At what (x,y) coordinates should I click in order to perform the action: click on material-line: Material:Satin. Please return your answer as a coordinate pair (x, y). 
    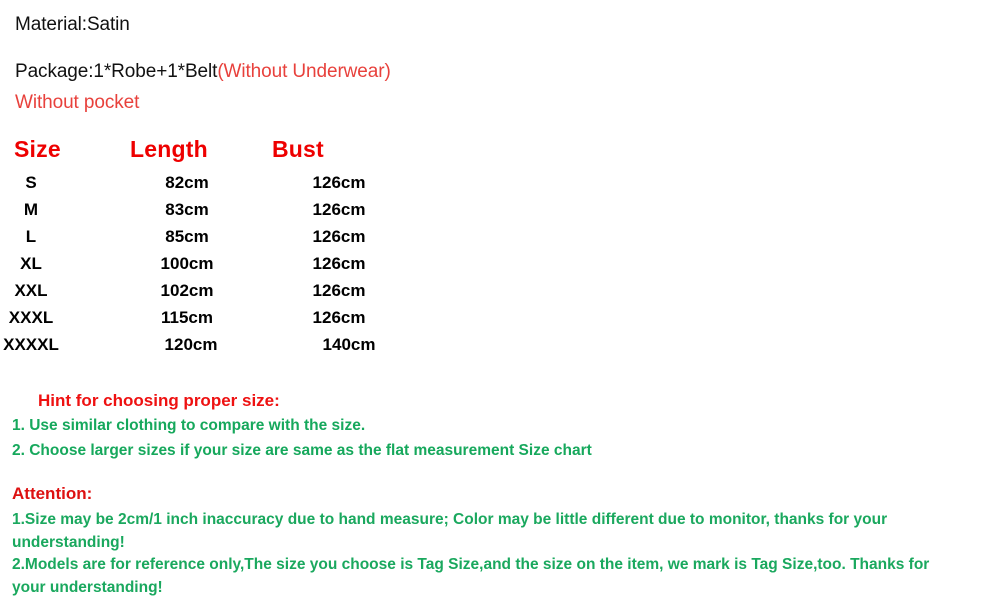
    Looking at the image, I should click on (72, 24).